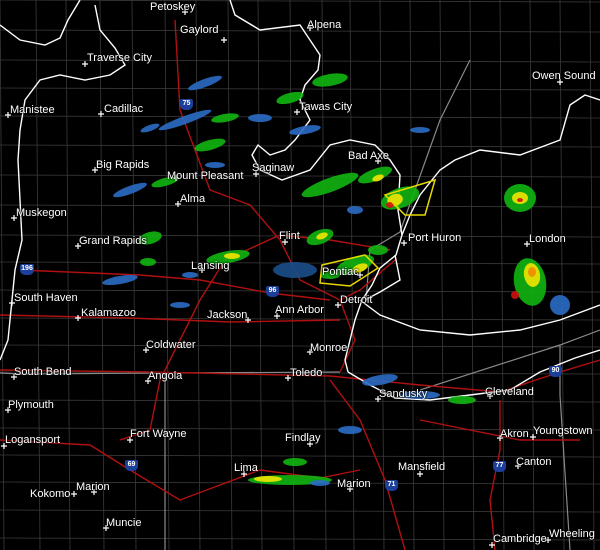  I want to click on city-label-traverse-city: Traverse City, so click(119, 58).